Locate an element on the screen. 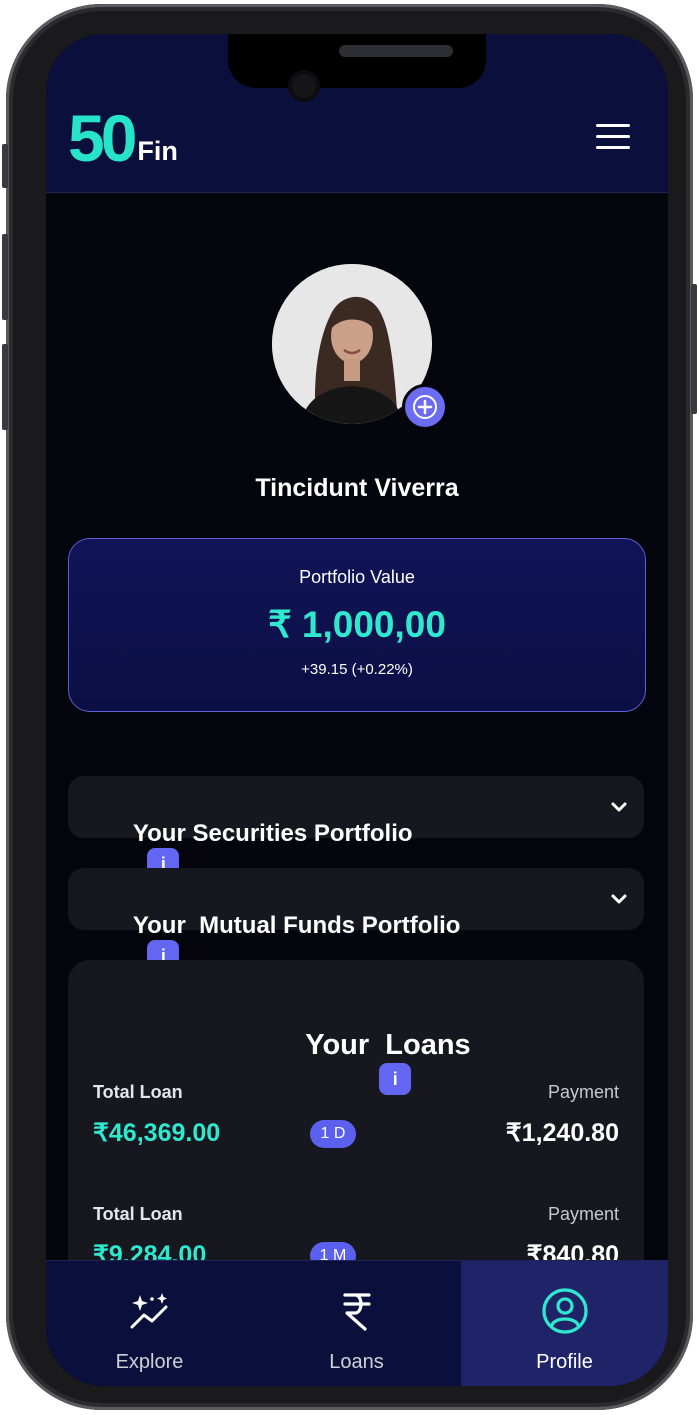 The image size is (699, 1415). logo-text: Fin is located at coordinates (157, 151).